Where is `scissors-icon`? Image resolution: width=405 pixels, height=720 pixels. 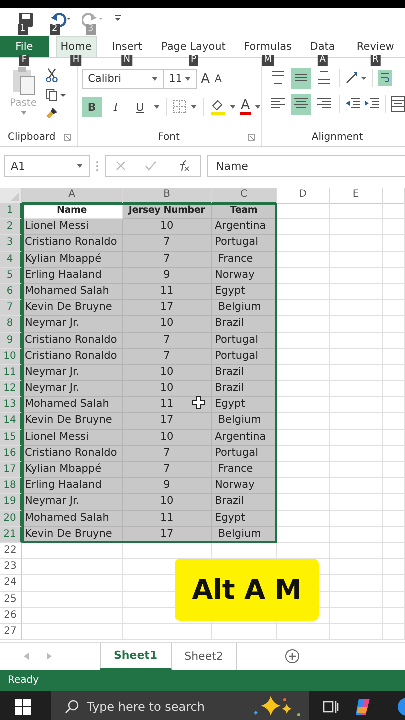 scissors-icon is located at coordinates (52, 75).